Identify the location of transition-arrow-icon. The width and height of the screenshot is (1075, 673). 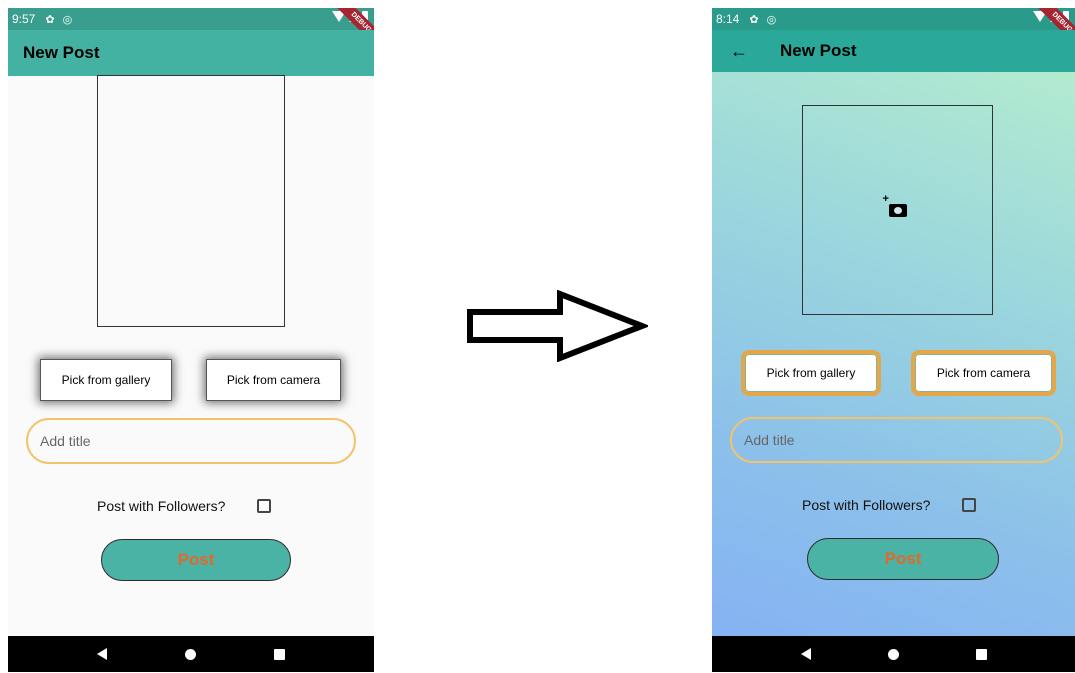
(557, 326).